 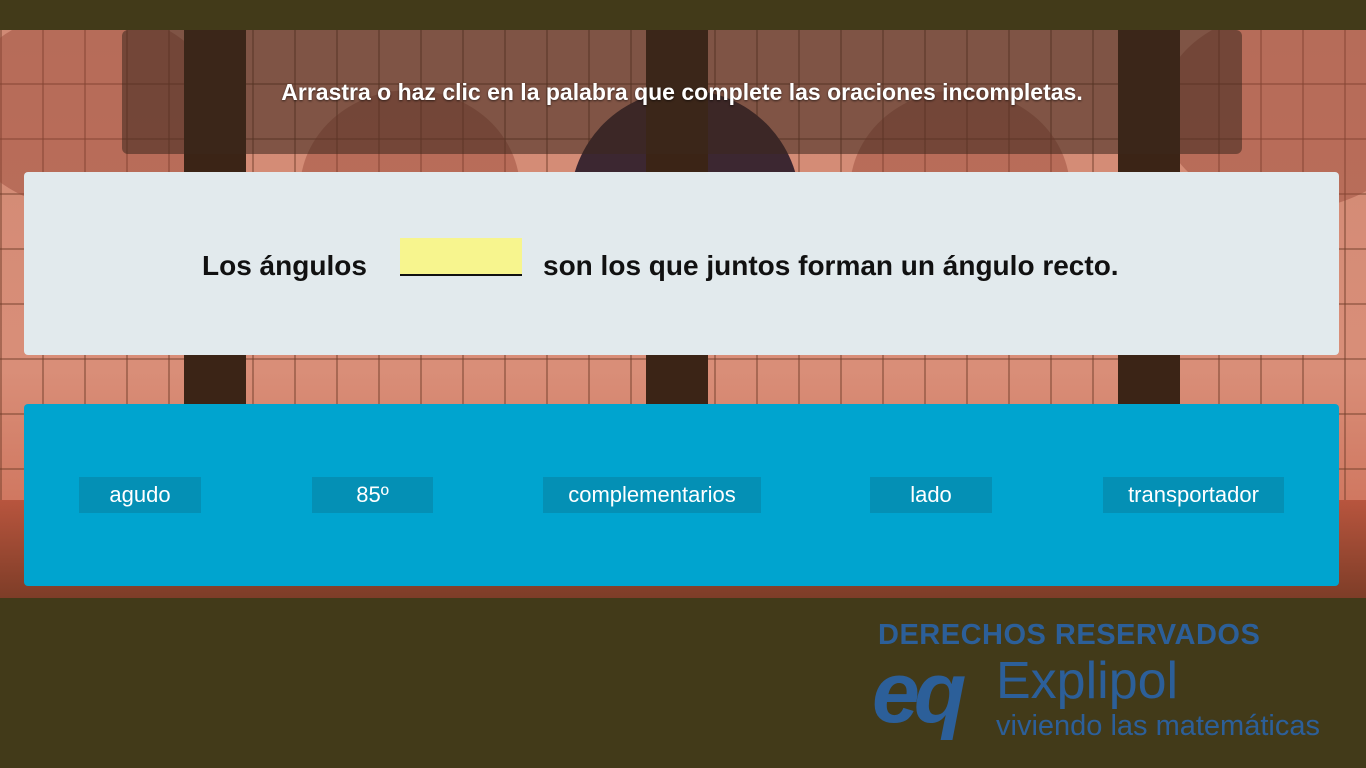 What do you see at coordinates (1158, 726) in the screenshot?
I see `watermark-tagline: viviendo las matemáticas` at bounding box center [1158, 726].